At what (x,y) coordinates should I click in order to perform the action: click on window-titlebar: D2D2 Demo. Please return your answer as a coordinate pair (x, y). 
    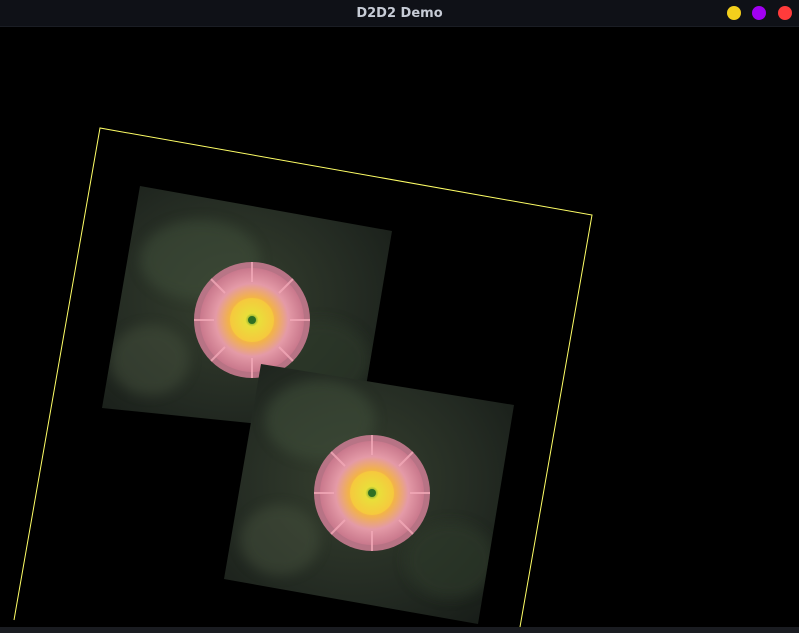
    Looking at the image, I should click on (399, 13).